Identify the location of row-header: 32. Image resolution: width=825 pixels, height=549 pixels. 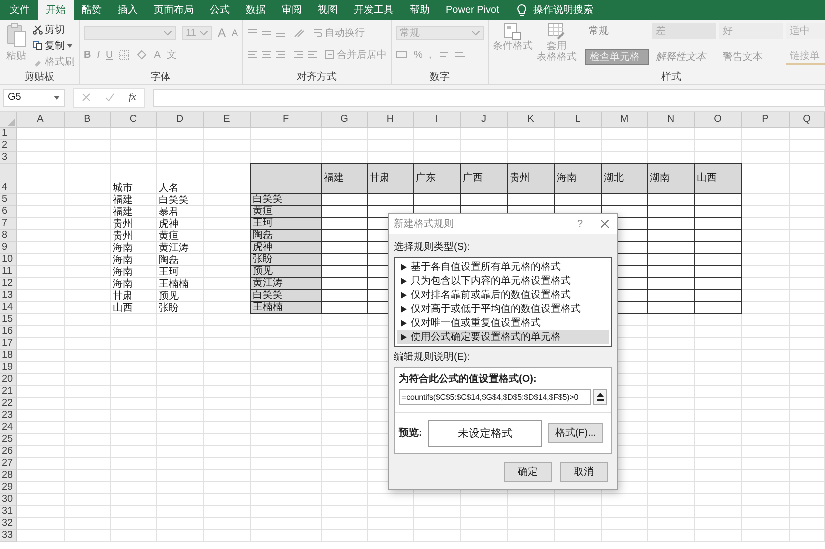
(8, 524).